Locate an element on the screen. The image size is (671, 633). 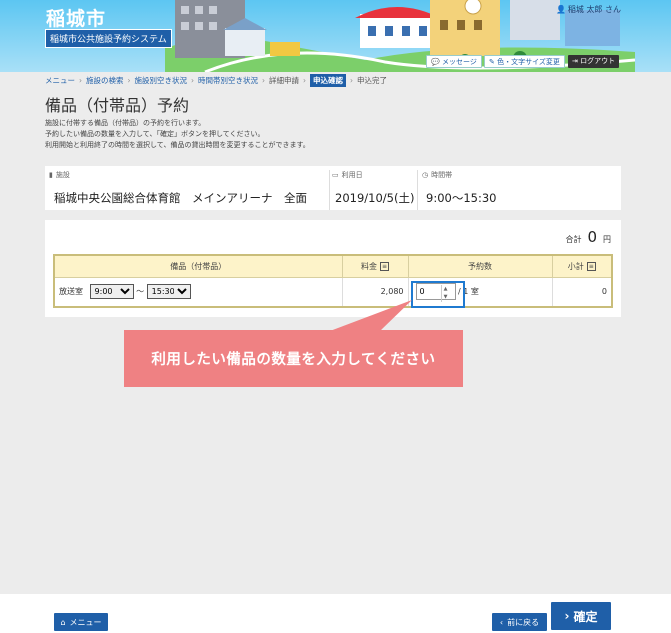
table-header-row: 備品（付帯品） 料金 ≡ 予約数 小計 ≡ is located at coordinates (333, 266).